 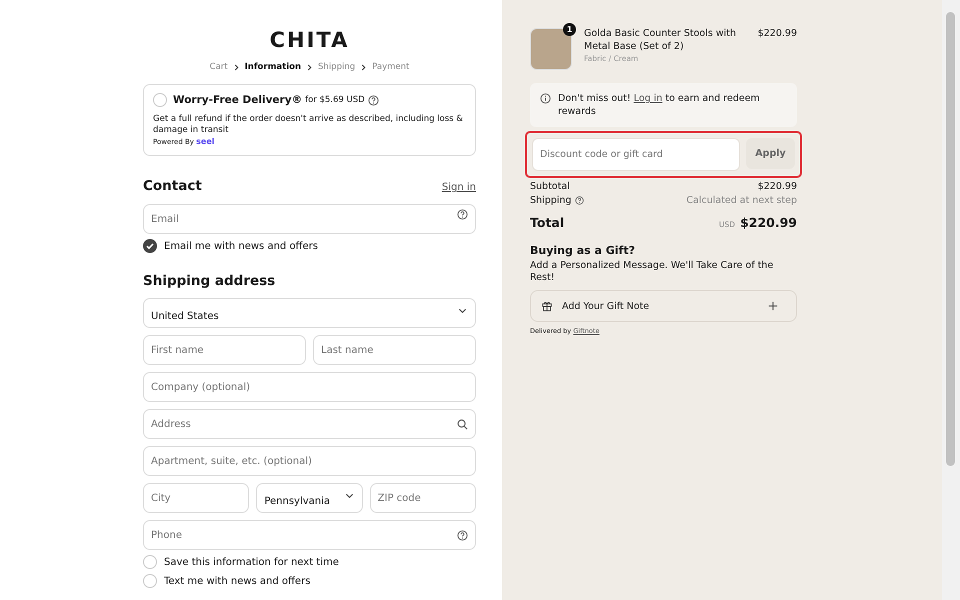 I want to click on protection-title: Worry-Free Delivery®, so click(x=237, y=100).